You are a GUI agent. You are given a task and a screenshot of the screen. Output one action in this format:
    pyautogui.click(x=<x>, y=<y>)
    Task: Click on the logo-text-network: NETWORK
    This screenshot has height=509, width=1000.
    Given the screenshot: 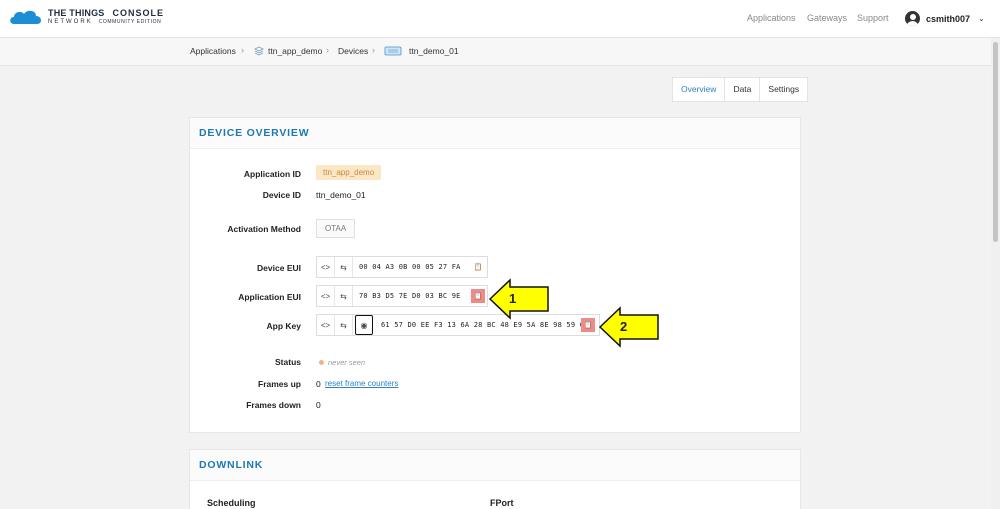 What is the action you would take?
    pyautogui.click(x=70, y=22)
    